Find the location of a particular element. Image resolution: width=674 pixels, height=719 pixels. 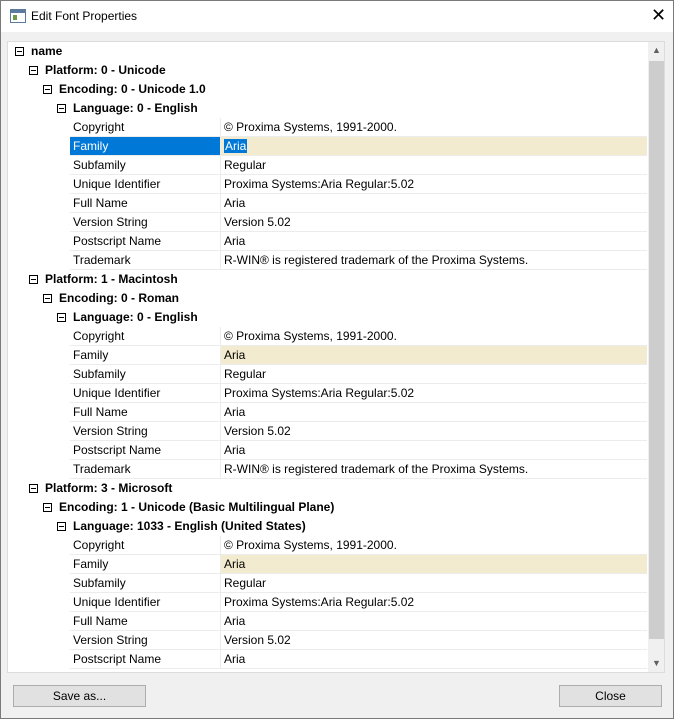

scroll-thumb is located at coordinates (656, 350).